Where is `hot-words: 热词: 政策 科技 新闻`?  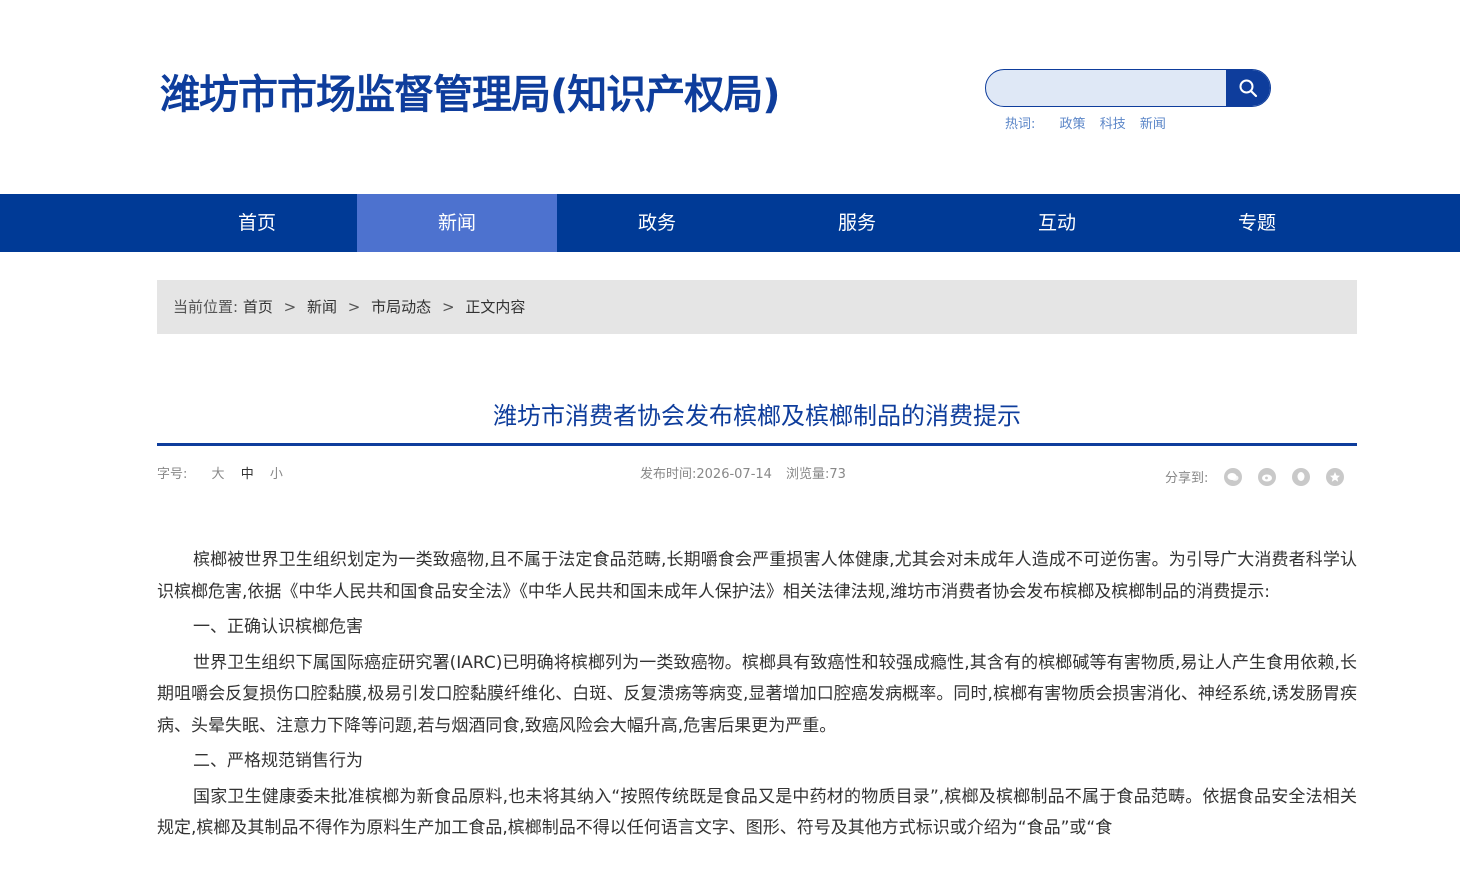
hot-words: 热词: 政策 科技 新闻 is located at coordinates (1090, 122).